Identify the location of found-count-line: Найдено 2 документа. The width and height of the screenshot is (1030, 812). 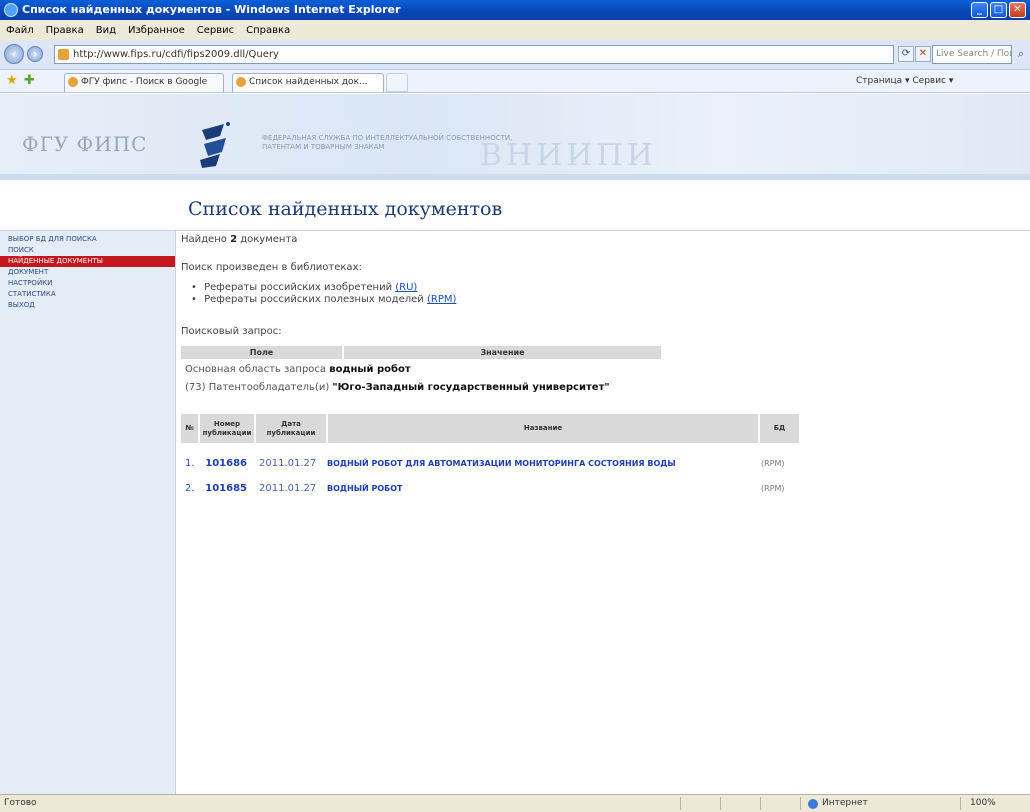
(239, 239).